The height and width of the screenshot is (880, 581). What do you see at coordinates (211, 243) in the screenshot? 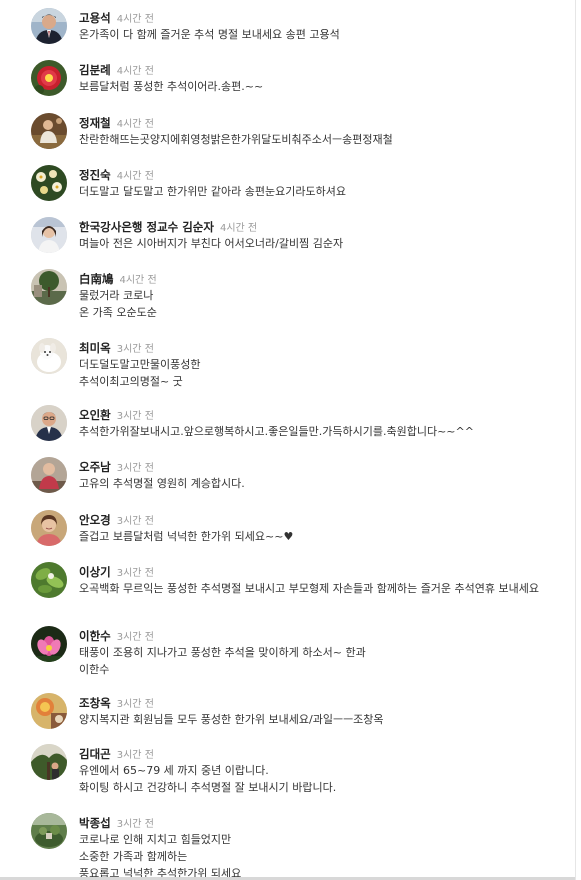
I see `comment-text: 며늘아 전은 시아버지가 부친다 어서오너라/갈비찜 김순자` at bounding box center [211, 243].